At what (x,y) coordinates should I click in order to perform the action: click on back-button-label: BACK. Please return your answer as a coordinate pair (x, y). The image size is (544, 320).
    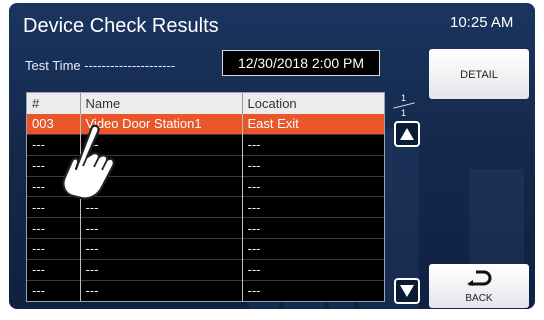
    Looking at the image, I should click on (479, 298).